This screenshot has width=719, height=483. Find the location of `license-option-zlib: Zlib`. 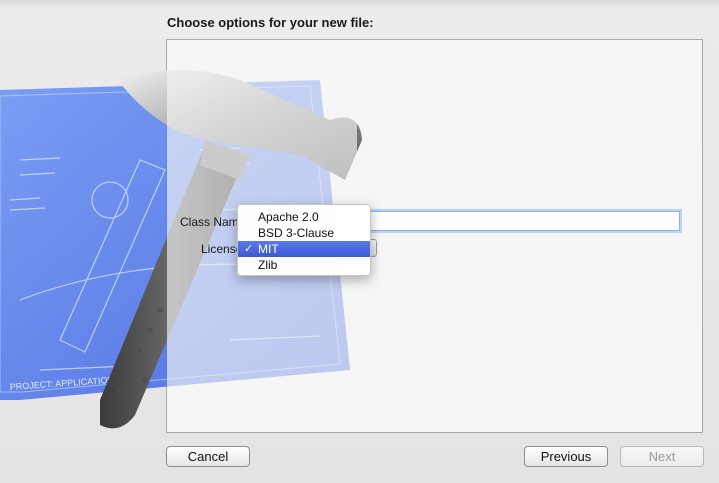

license-option-zlib: Zlib is located at coordinates (304, 265).